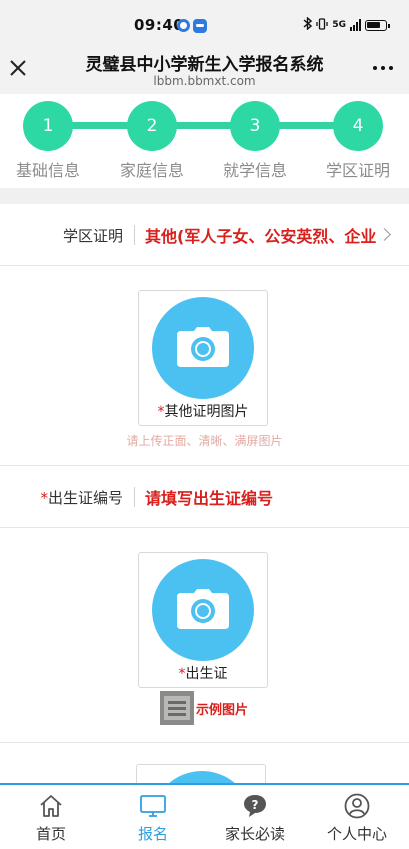 The height and width of the screenshot is (849, 409). Describe the element at coordinates (383, 68) in the screenshot. I see `more-options-icon` at that location.